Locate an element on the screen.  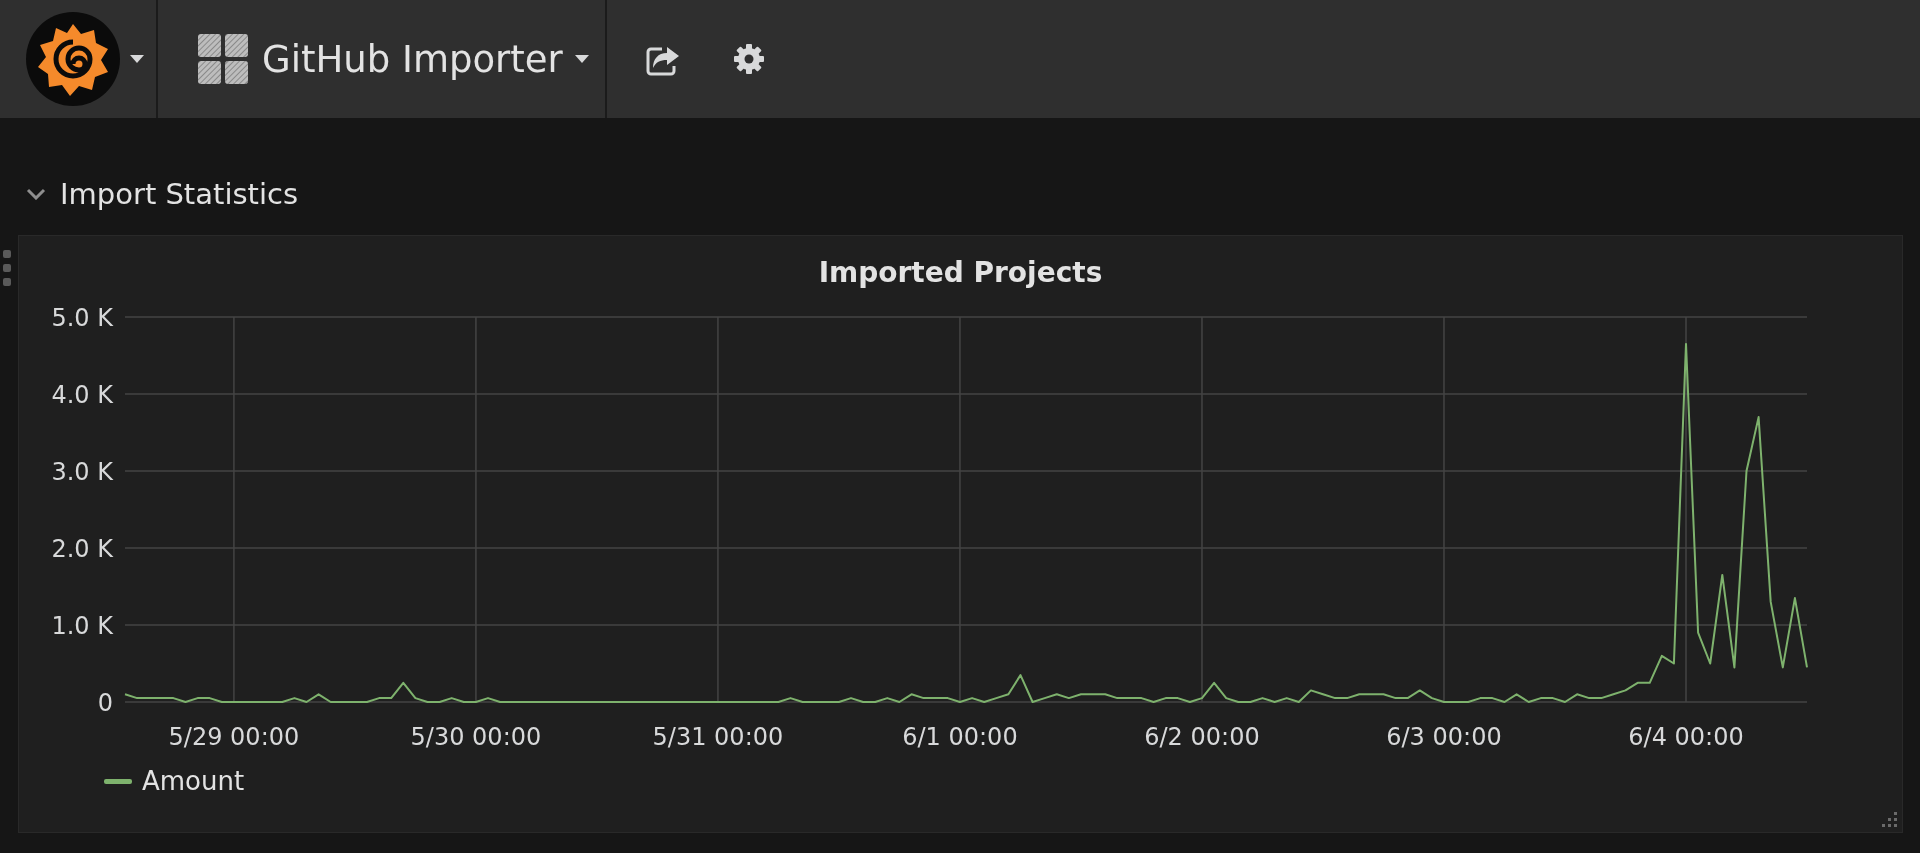
x-axis-label: 6/3 00:00 is located at coordinates (1444, 737).